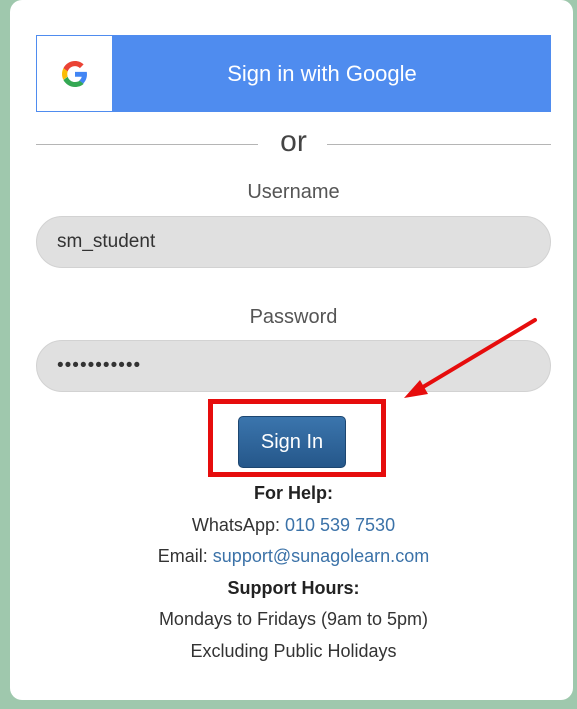 This screenshot has width=577, height=709. Describe the element at coordinates (322, 73) in the screenshot. I see `google-signin-label: Sign in with Google` at that location.